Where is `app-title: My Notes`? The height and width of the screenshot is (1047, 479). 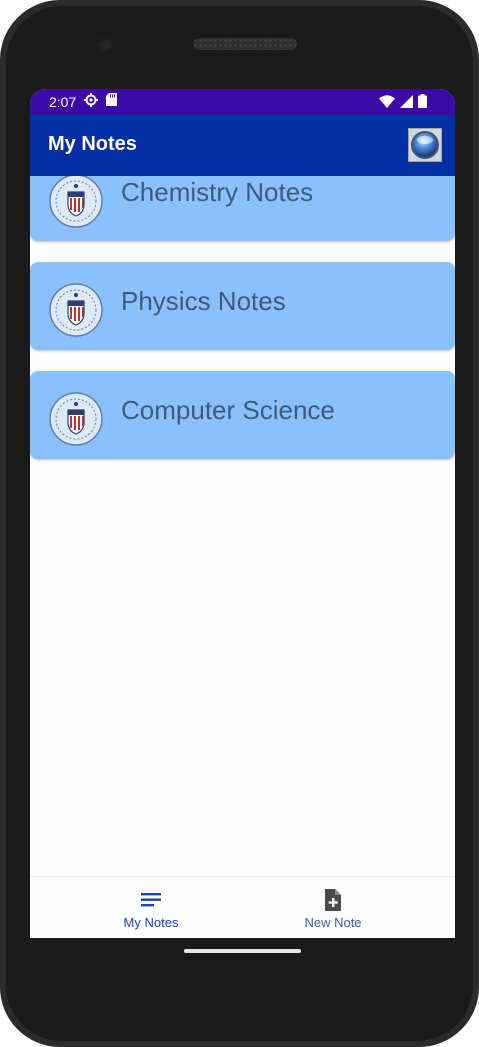
app-title: My Notes is located at coordinates (92, 144).